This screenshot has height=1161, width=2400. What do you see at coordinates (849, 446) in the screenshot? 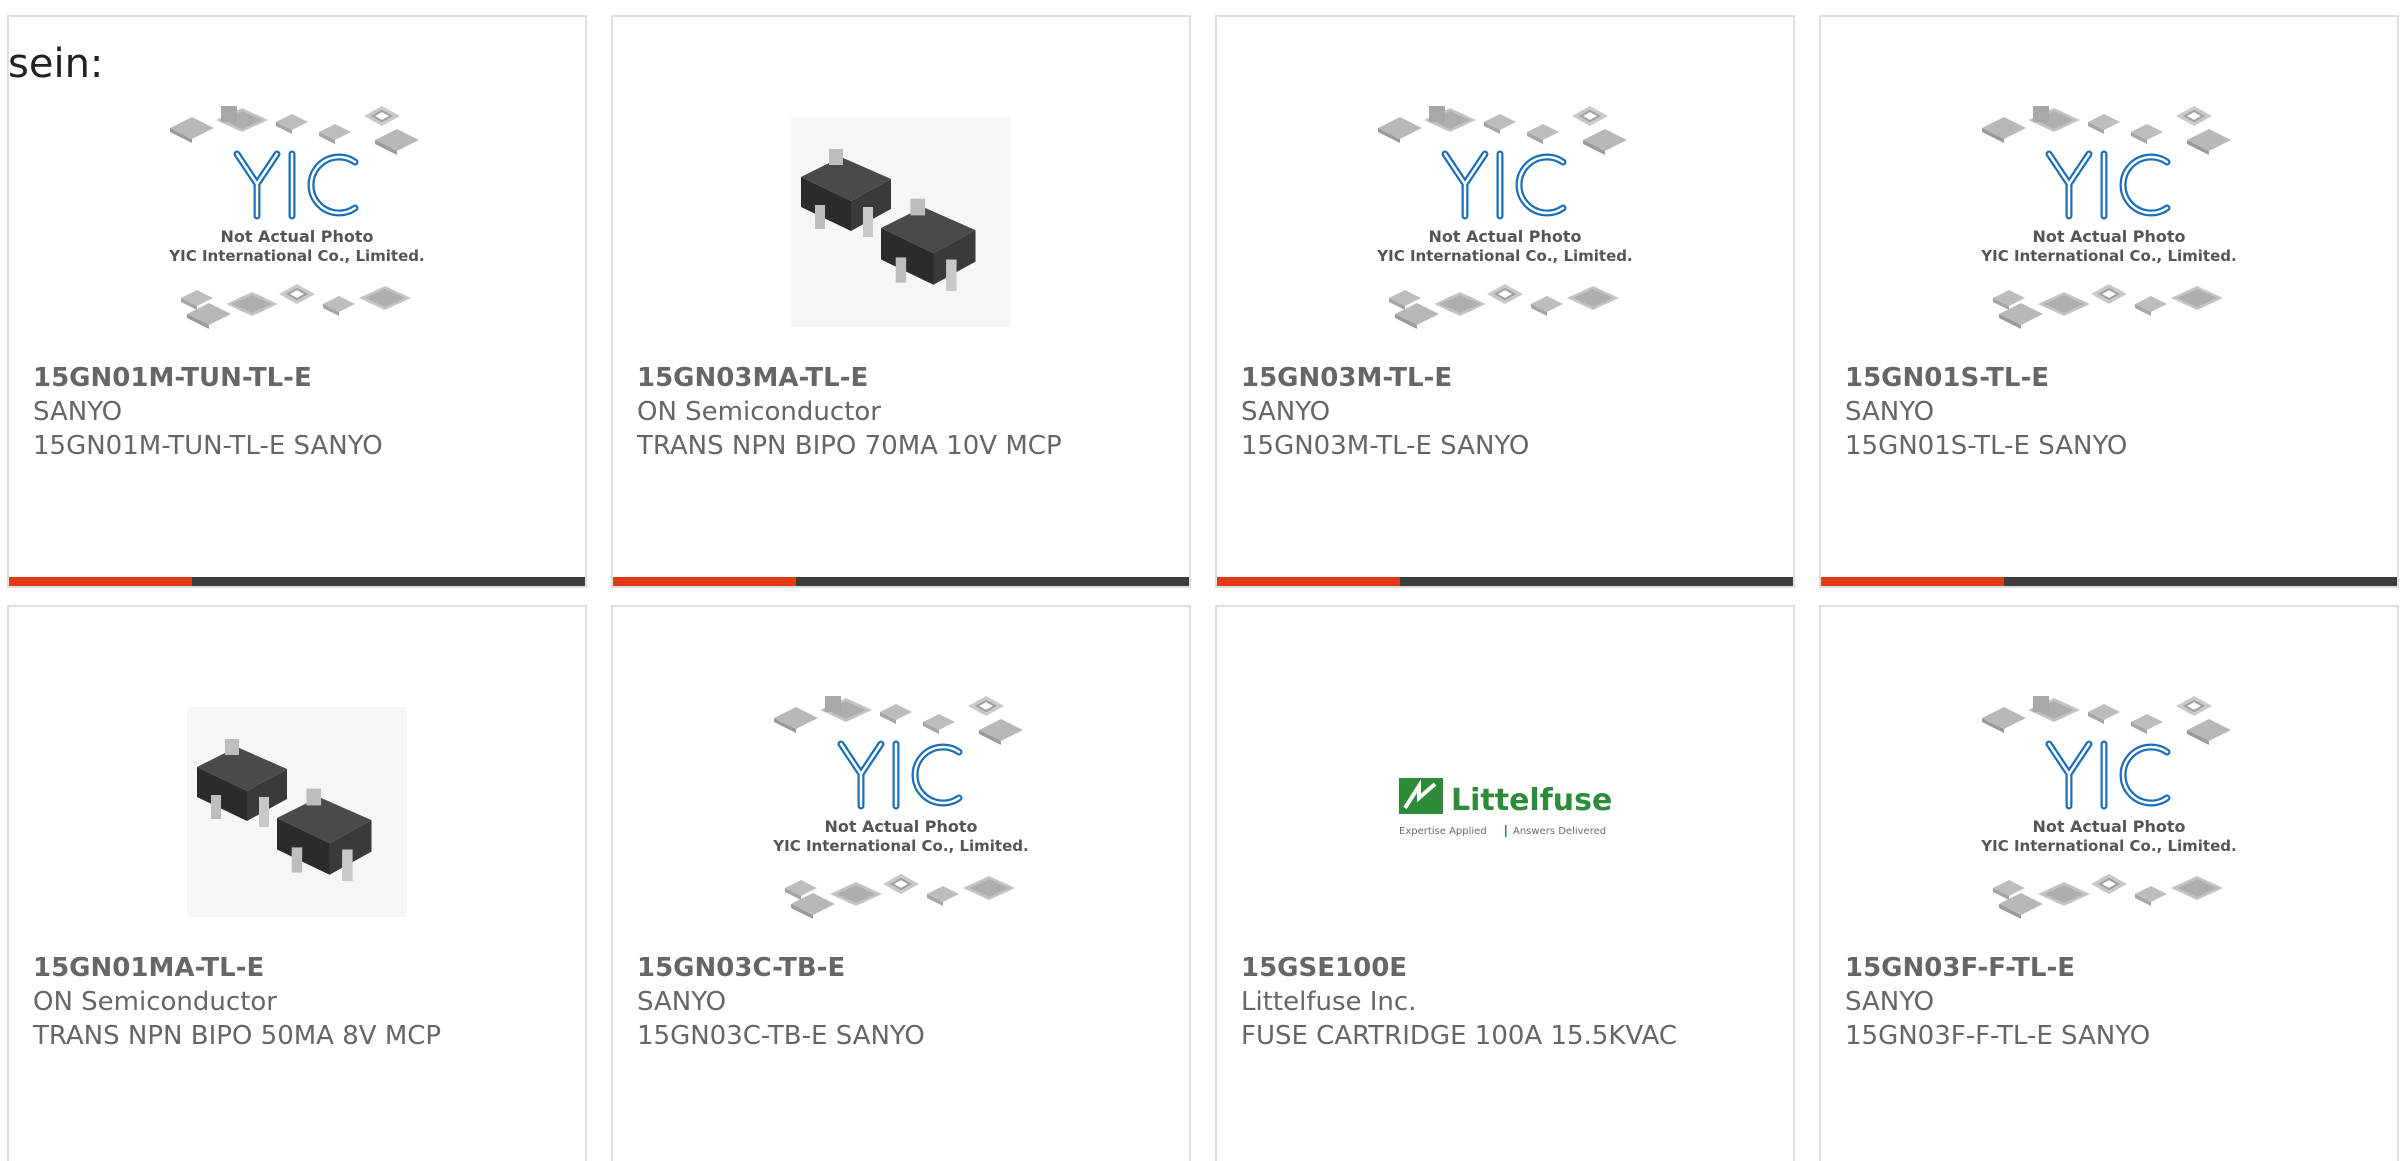
I see `product-description: TRANS NPN BIPO 70MA 10V MCP` at bounding box center [849, 446].